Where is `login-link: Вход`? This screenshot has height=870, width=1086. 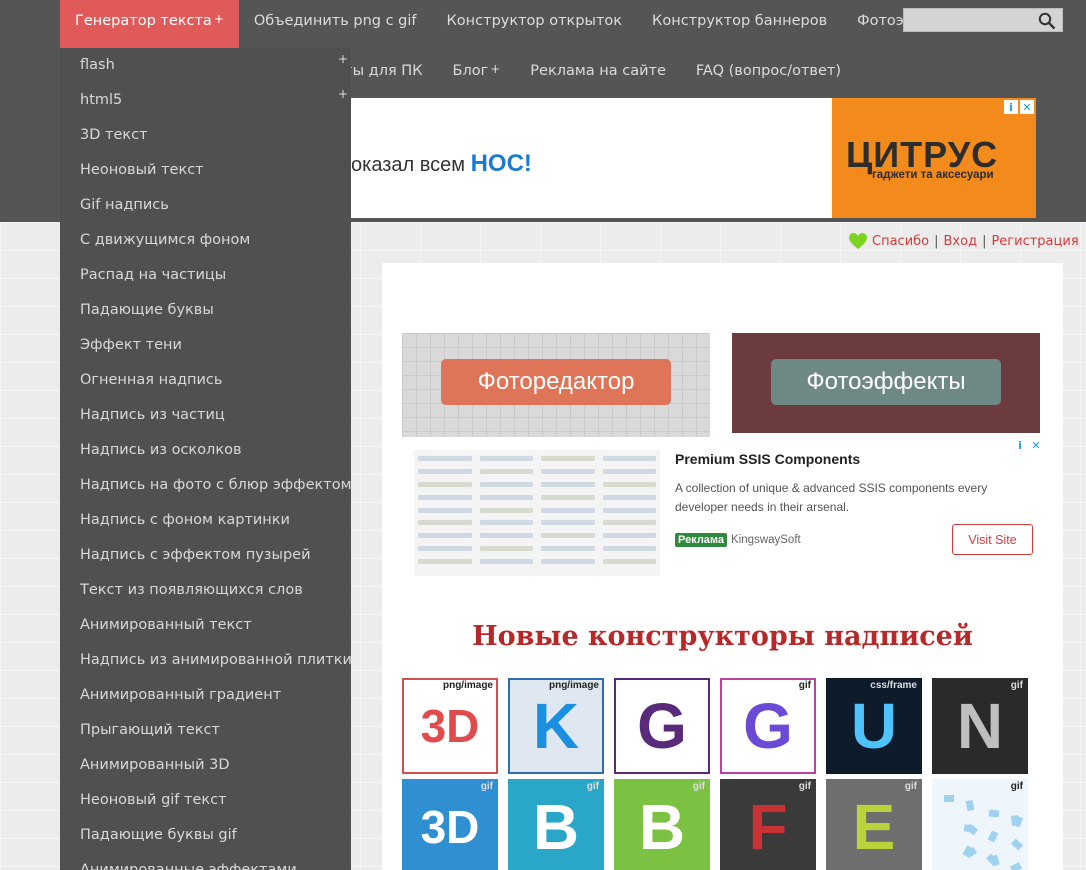
login-link: Вход is located at coordinates (961, 241).